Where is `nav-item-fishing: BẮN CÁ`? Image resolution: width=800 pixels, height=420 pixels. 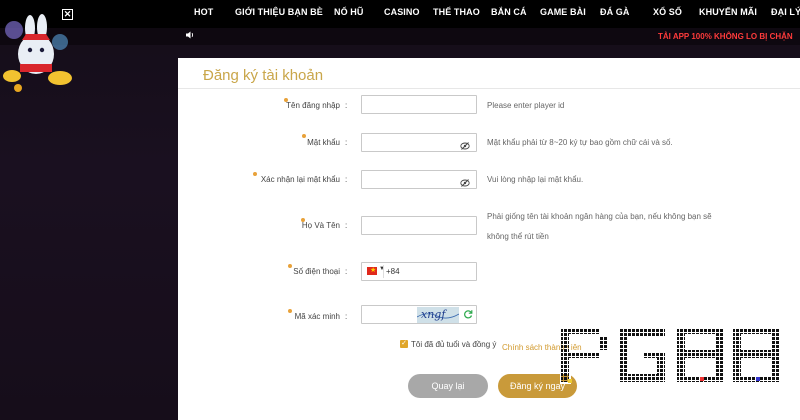
nav-item-fishing: BẮN CÁ is located at coordinates (509, 12).